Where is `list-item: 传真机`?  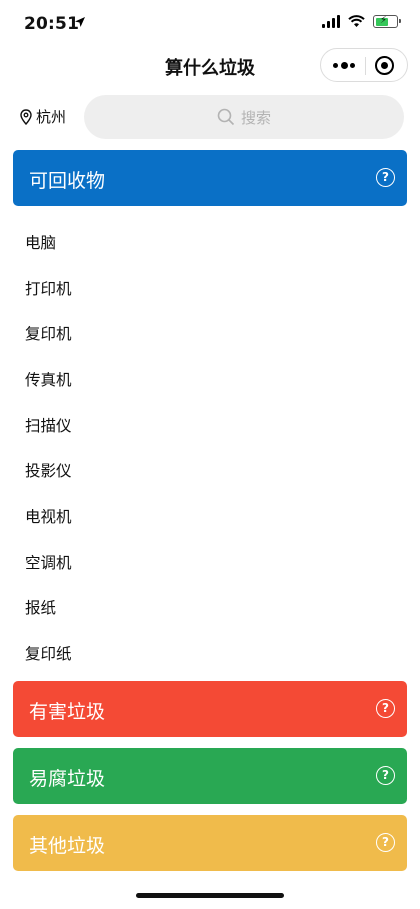 list-item: 传真机 is located at coordinates (48, 379).